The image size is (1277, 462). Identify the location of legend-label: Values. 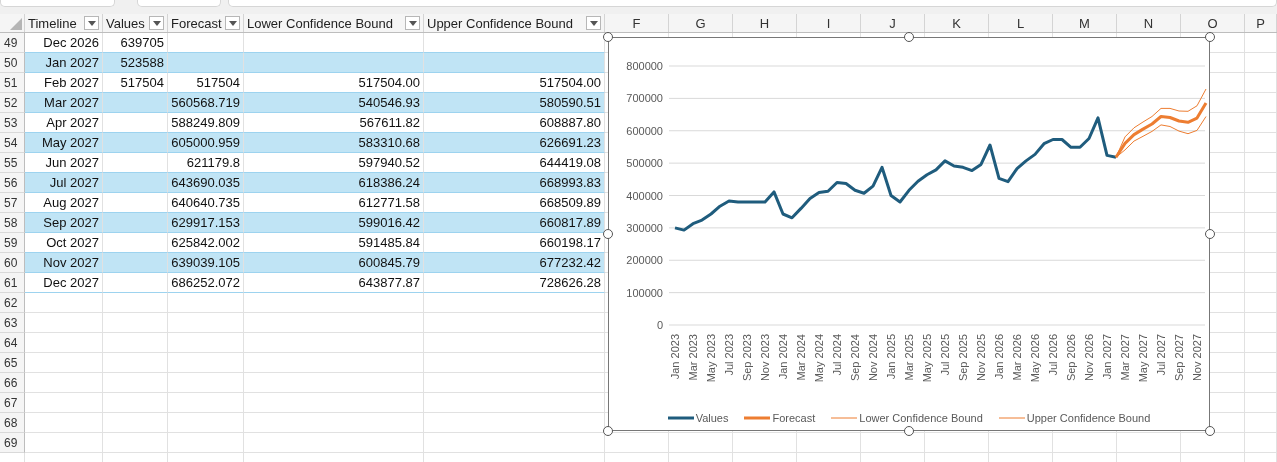
(712, 418).